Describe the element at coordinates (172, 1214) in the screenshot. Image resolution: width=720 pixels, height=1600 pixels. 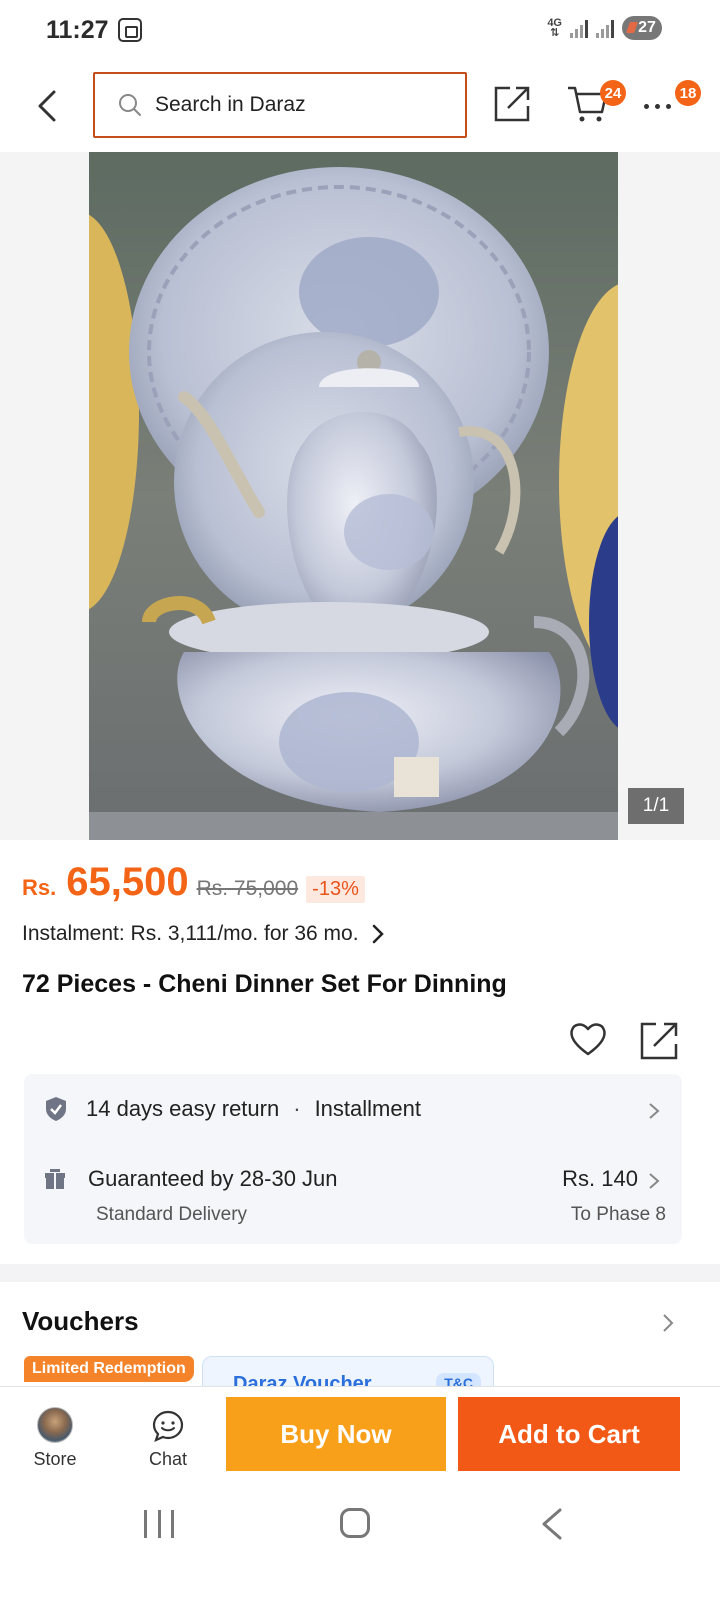
I see `delivery-type: Standard Delivery` at that location.